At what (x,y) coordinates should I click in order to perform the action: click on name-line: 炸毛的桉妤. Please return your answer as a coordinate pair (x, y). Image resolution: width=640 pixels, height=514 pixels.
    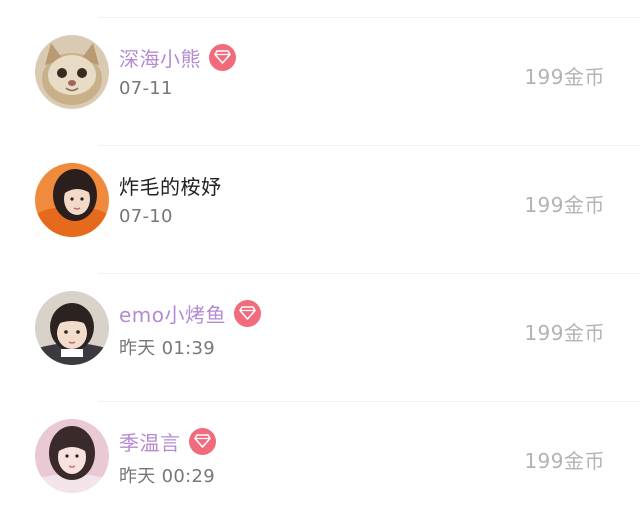
    Looking at the image, I should click on (170, 185).